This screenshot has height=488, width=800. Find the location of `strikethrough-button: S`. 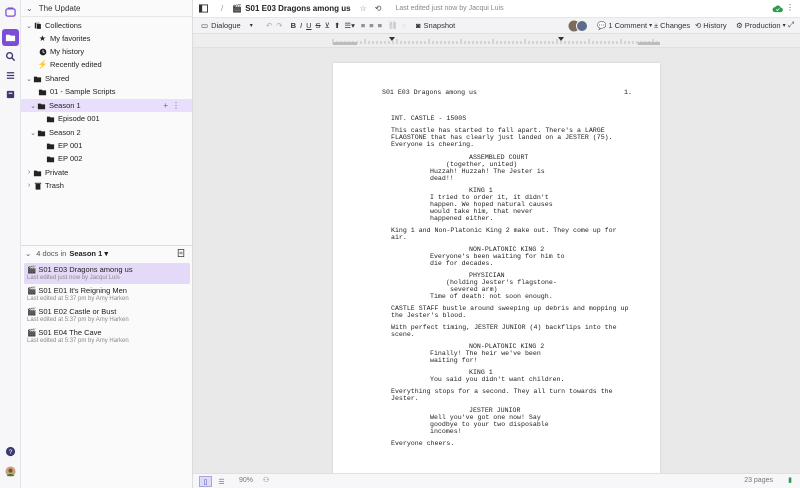

strikethrough-button: S is located at coordinates (318, 26).